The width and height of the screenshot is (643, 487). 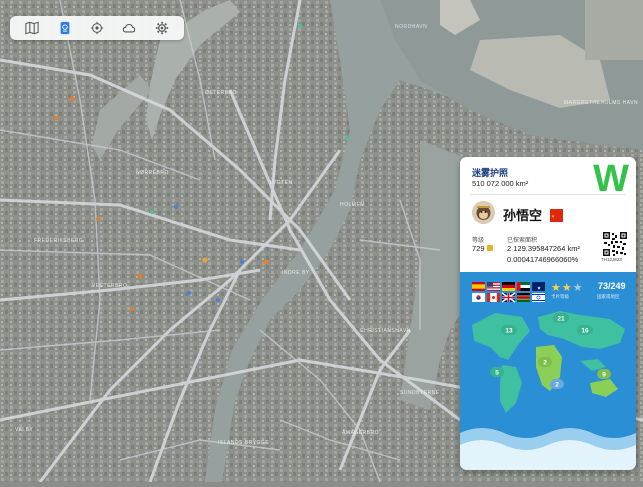 I want to click on monkey-avatar-icon, so click(x=483, y=212).